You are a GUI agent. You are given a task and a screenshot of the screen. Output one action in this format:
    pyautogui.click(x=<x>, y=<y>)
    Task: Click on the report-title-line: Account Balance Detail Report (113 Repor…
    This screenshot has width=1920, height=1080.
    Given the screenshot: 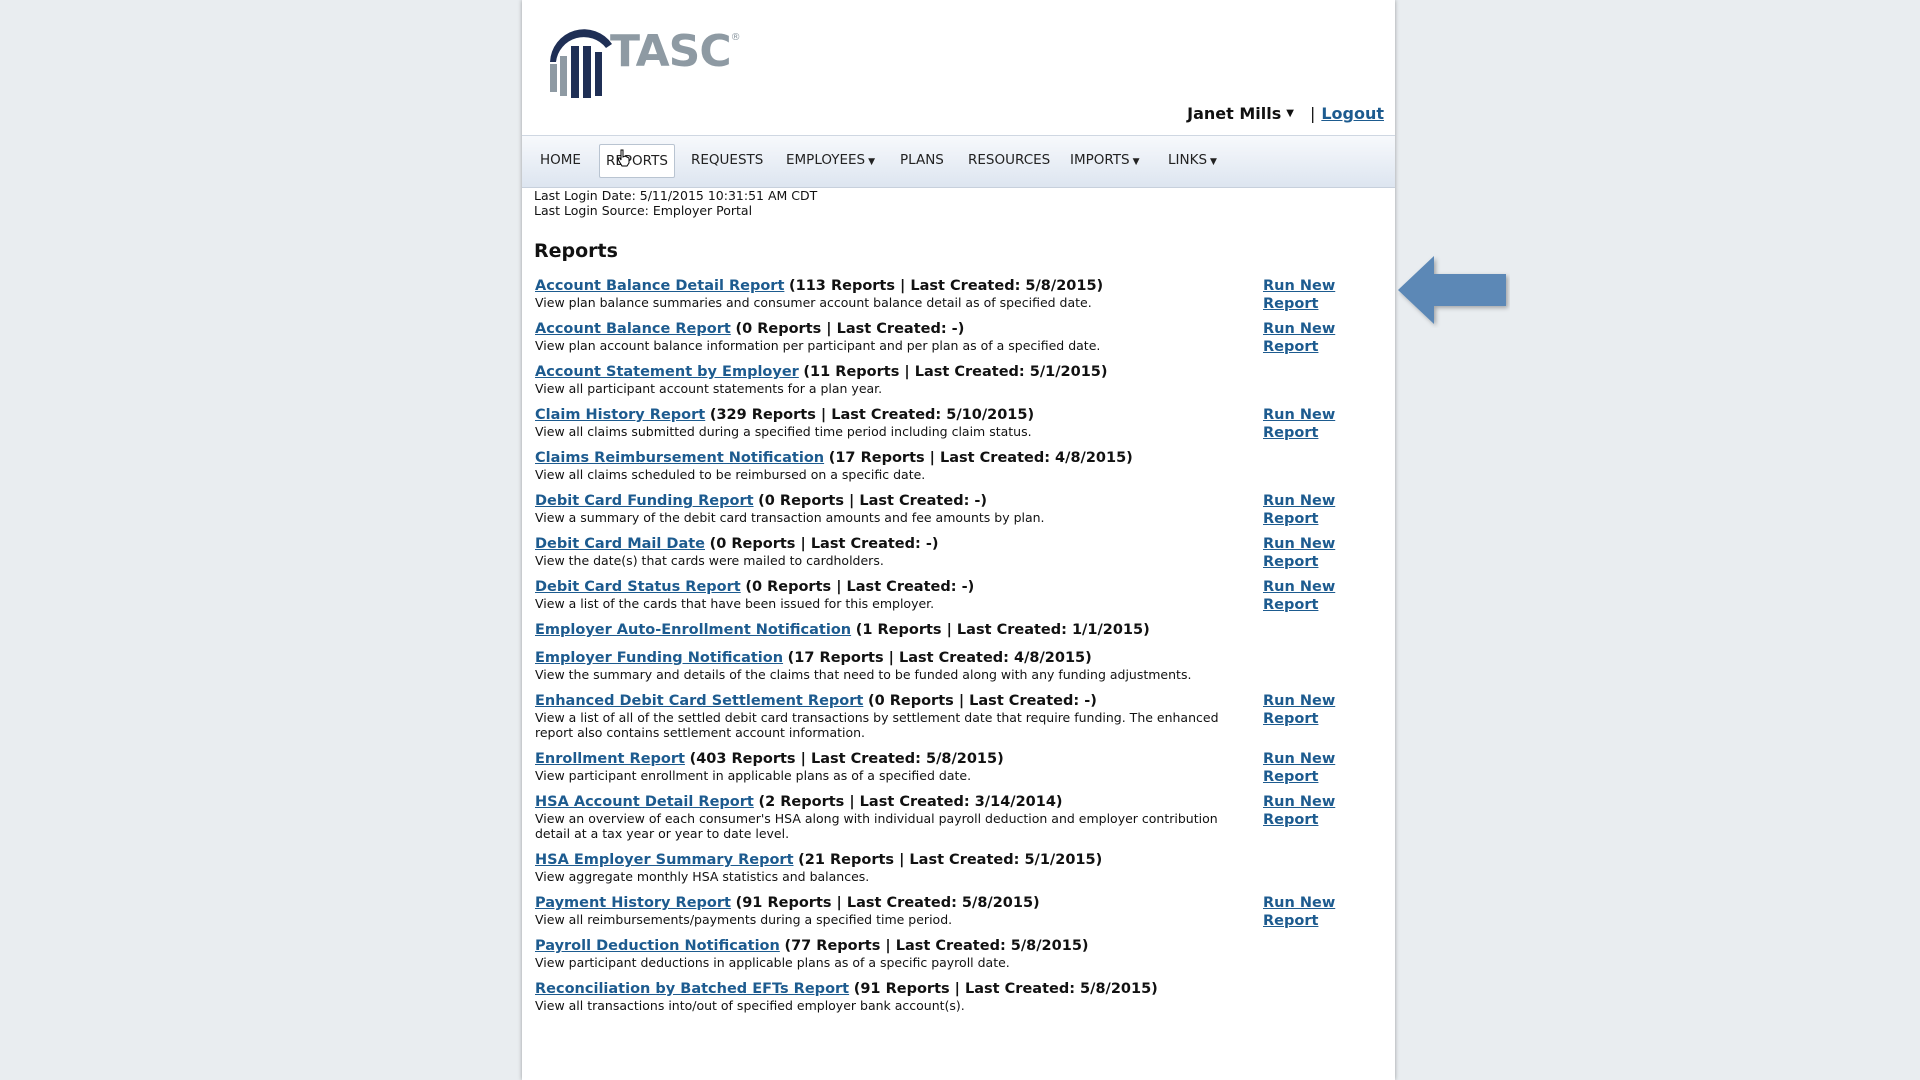 What is the action you would take?
    pyautogui.click(x=960, y=286)
    